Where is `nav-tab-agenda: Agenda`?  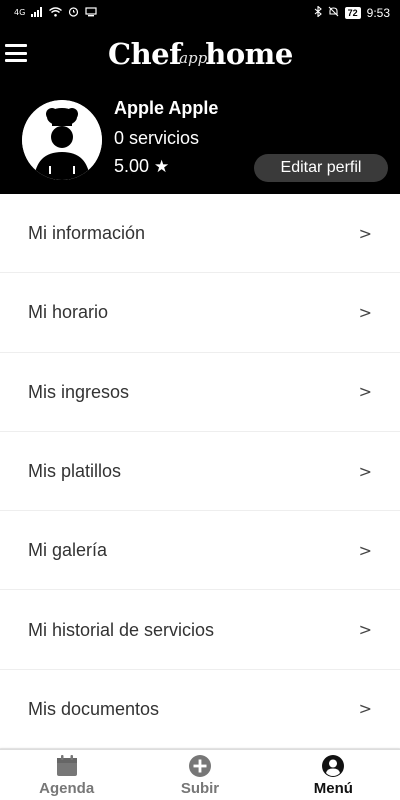
nav-tab-agenda: Agenda is located at coordinates (66, 775).